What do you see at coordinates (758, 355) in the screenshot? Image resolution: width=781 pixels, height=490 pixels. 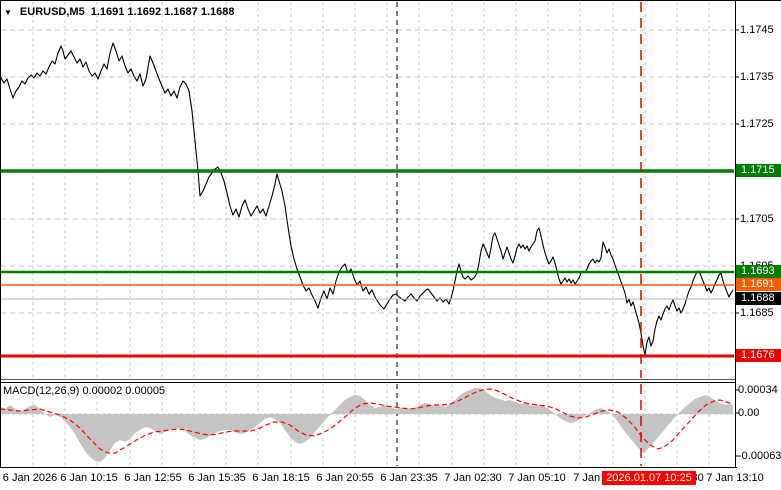 I see `price-level-badge: 1.1676` at bounding box center [758, 355].